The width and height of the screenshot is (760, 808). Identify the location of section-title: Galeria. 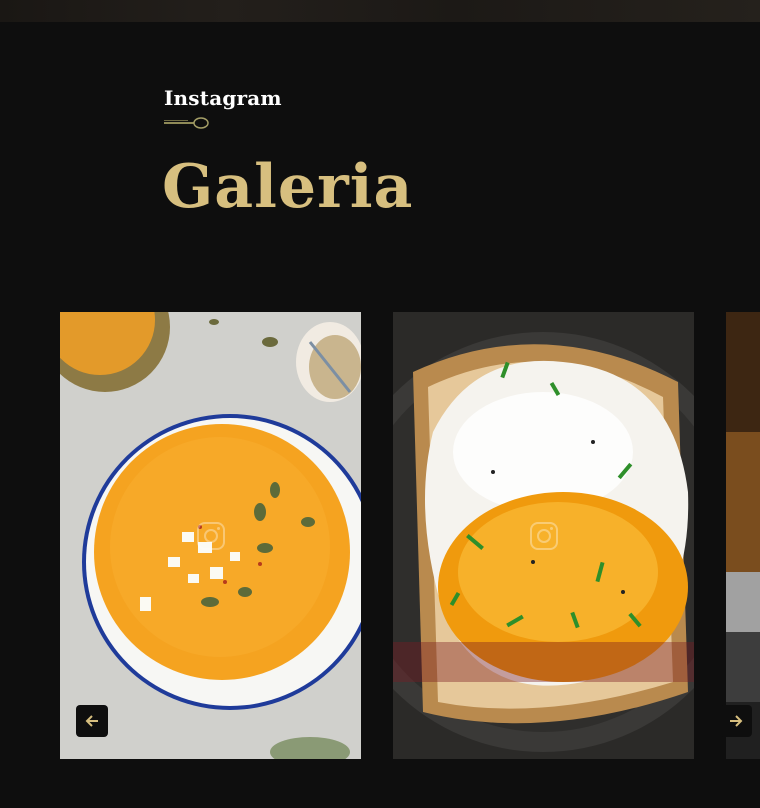
(288, 187).